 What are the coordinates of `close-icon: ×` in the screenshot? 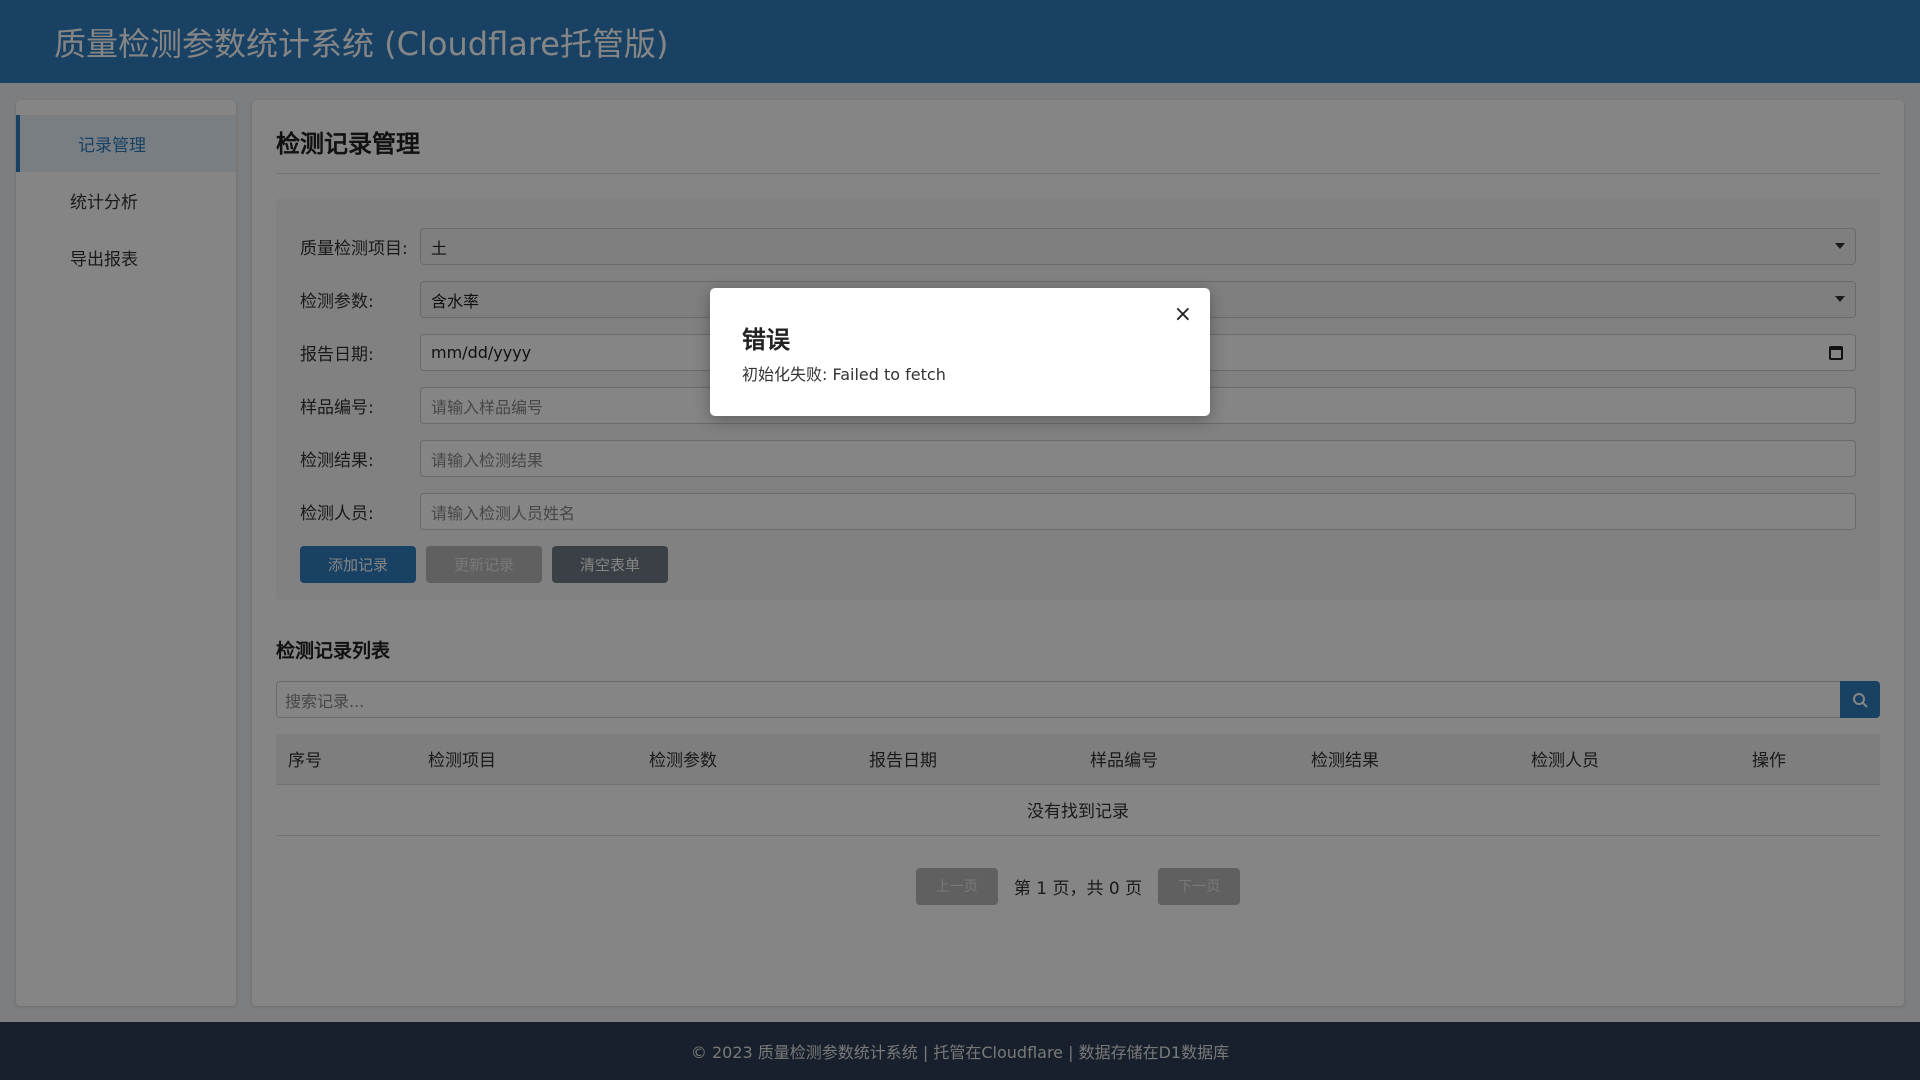 It's located at (1183, 315).